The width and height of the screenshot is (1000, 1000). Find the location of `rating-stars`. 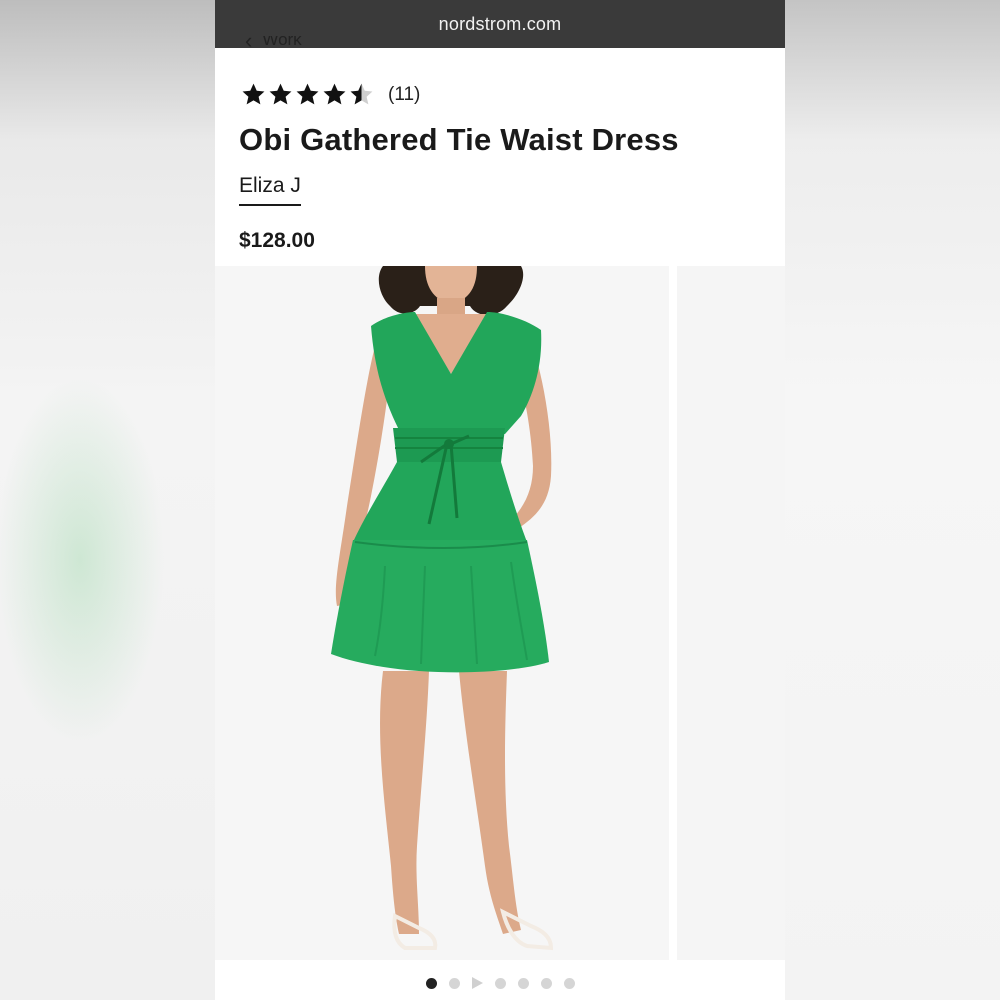

rating-stars is located at coordinates (307, 94).